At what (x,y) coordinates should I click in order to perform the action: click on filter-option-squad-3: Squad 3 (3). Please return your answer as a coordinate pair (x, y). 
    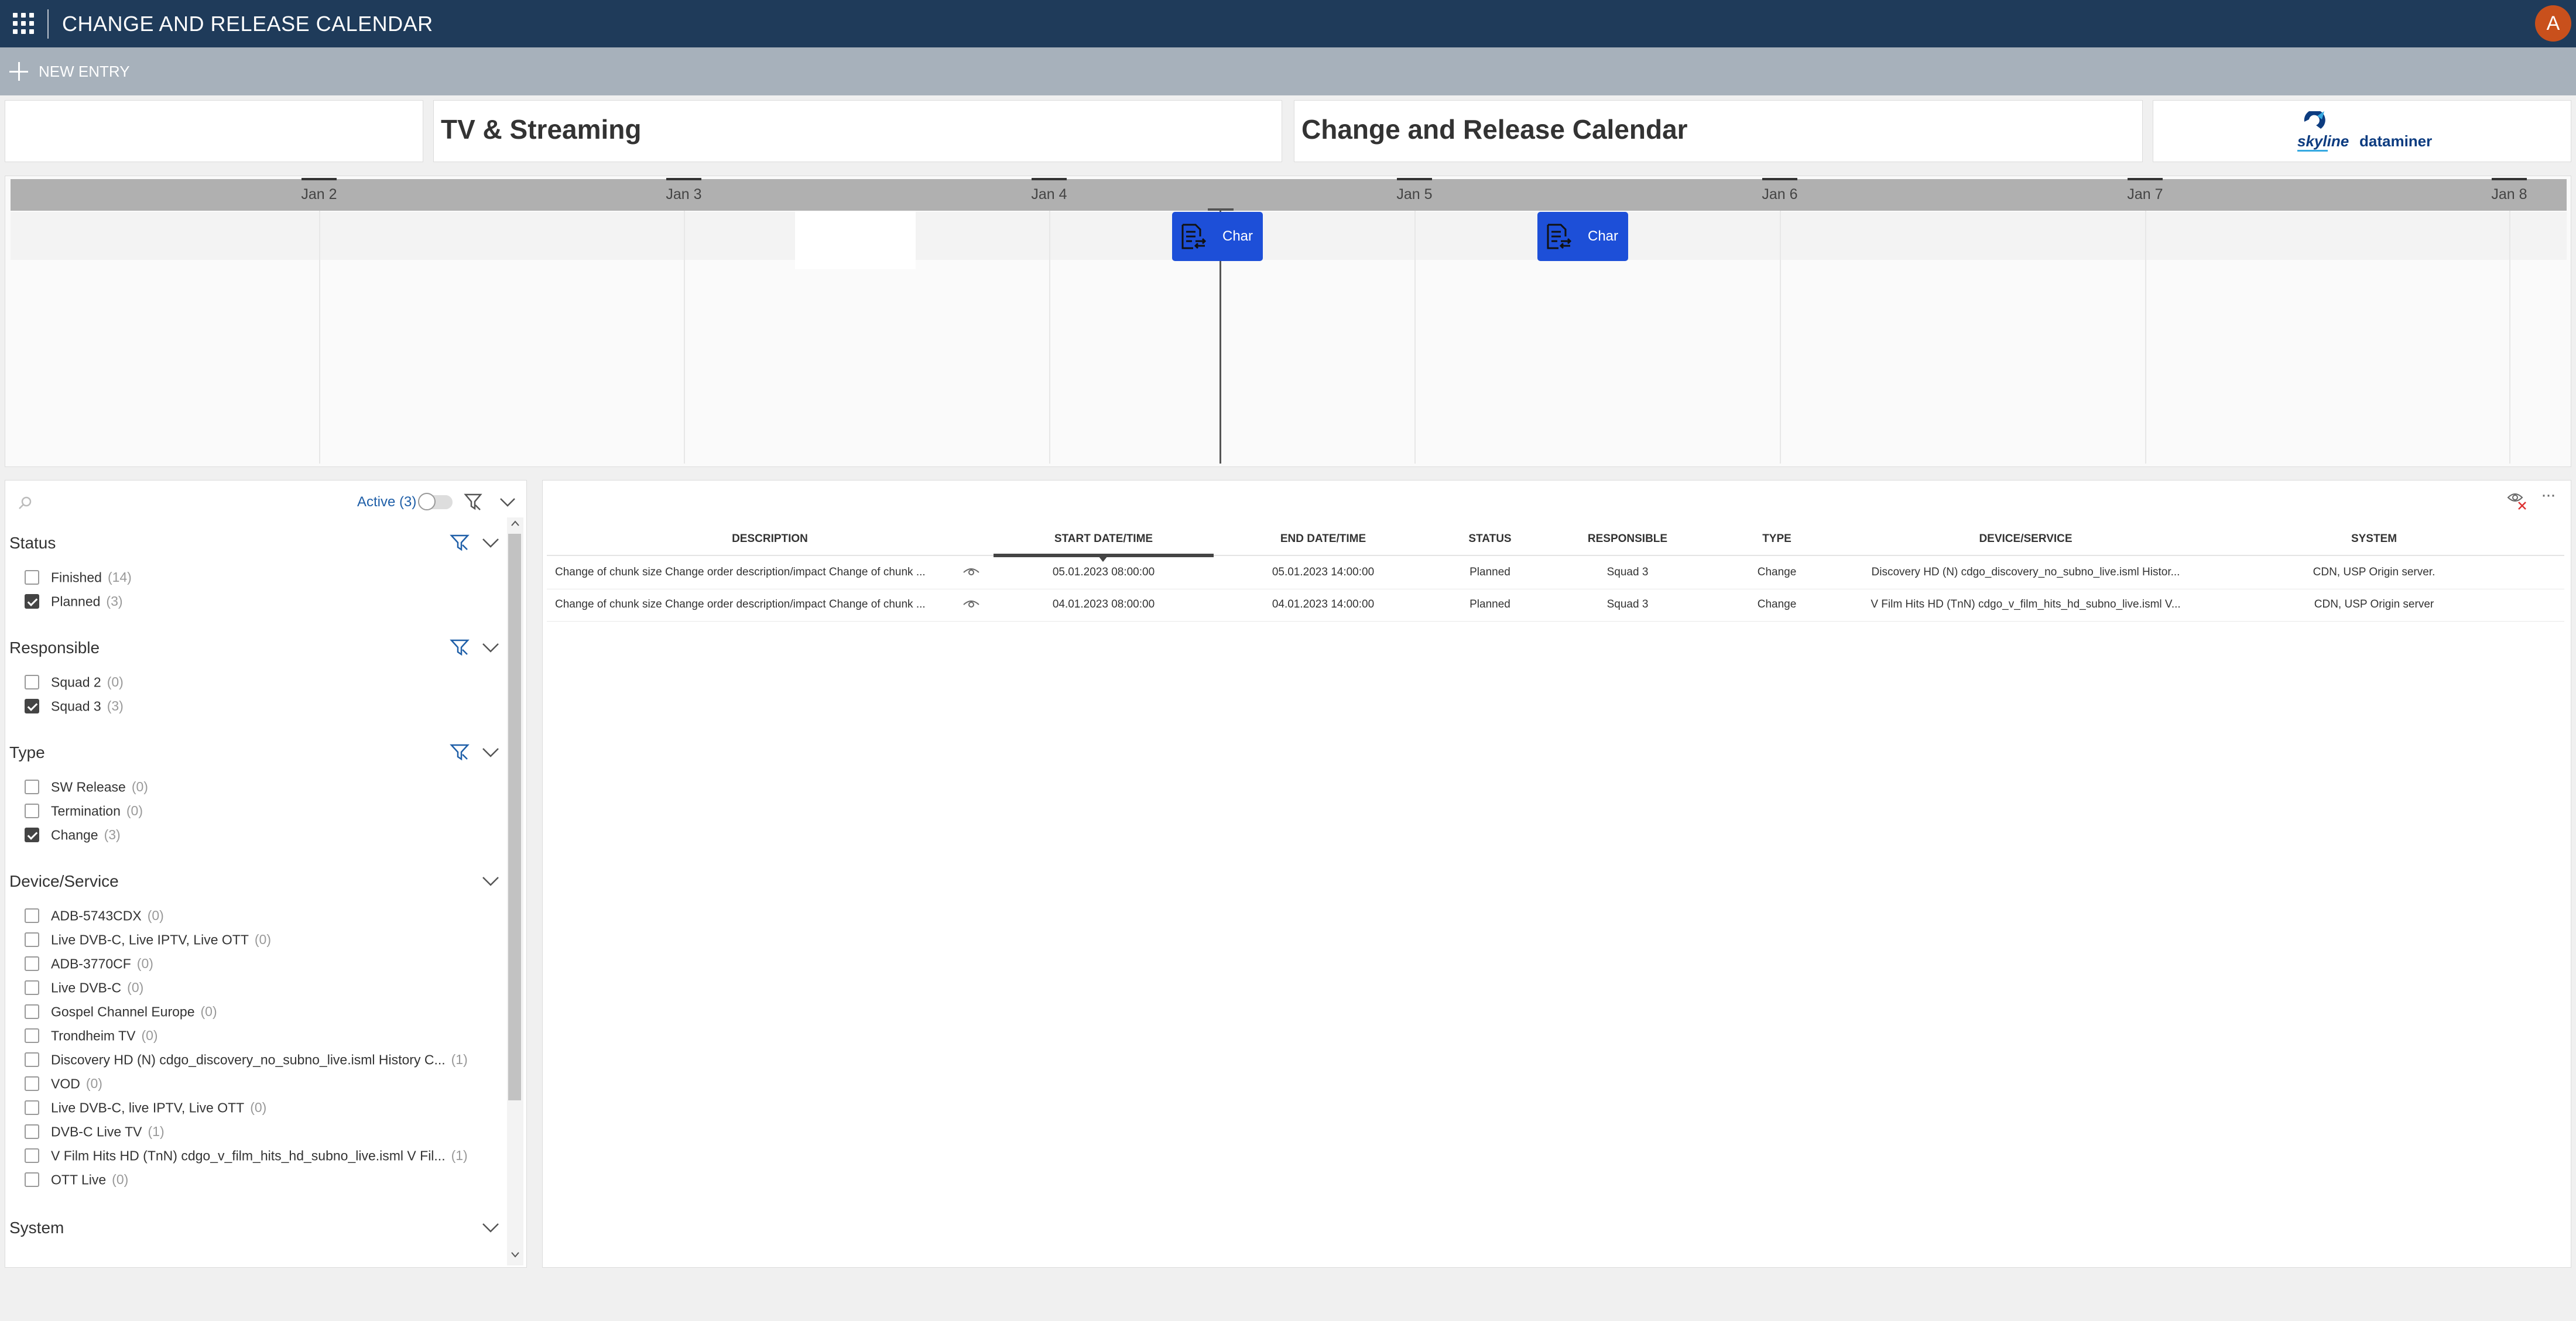
    Looking at the image, I should click on (74, 710).